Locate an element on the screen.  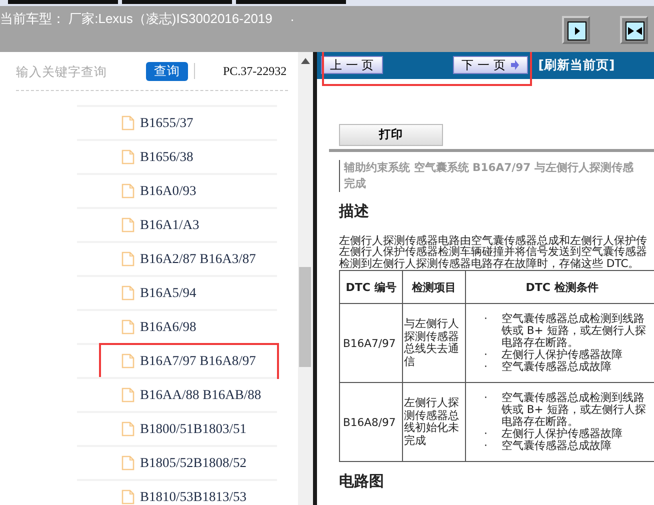
tree-item: B1805/52B1808/52 is located at coordinates (177, 462).